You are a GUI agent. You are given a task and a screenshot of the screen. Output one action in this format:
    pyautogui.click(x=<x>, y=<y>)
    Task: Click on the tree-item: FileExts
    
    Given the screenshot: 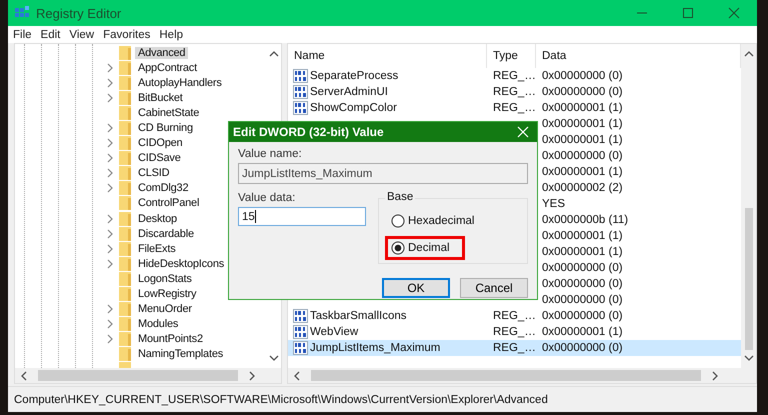 What is the action you would take?
    pyautogui.click(x=157, y=248)
    